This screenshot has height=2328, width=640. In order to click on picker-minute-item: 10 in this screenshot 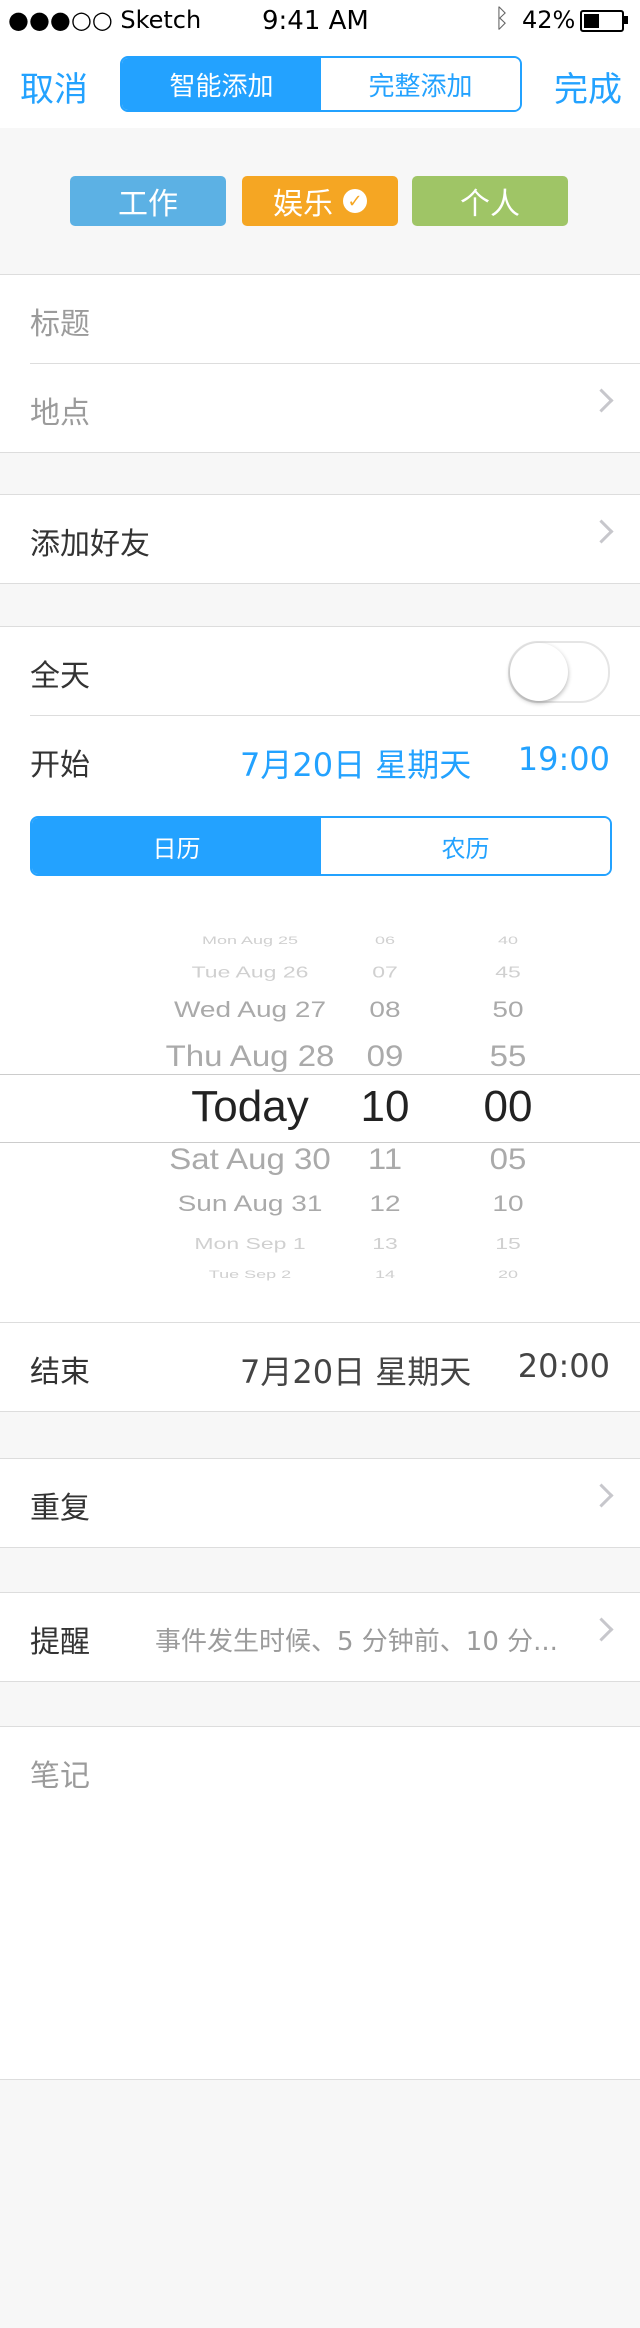, I will do `click(507, 1204)`.